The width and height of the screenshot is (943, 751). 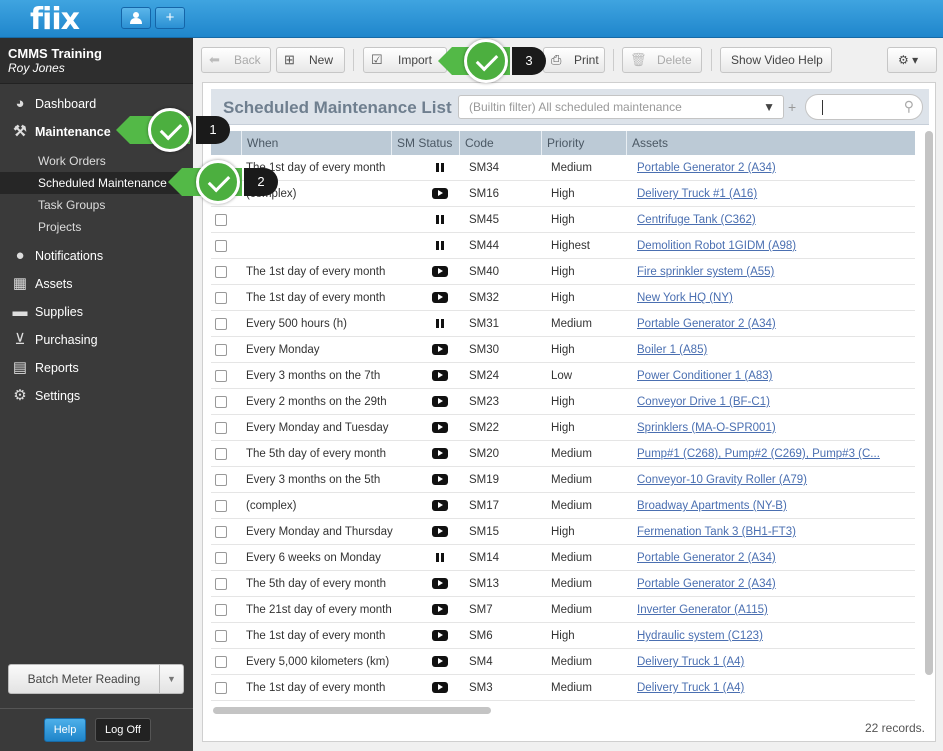 What do you see at coordinates (170, 18) in the screenshot?
I see `add-button: +` at bounding box center [170, 18].